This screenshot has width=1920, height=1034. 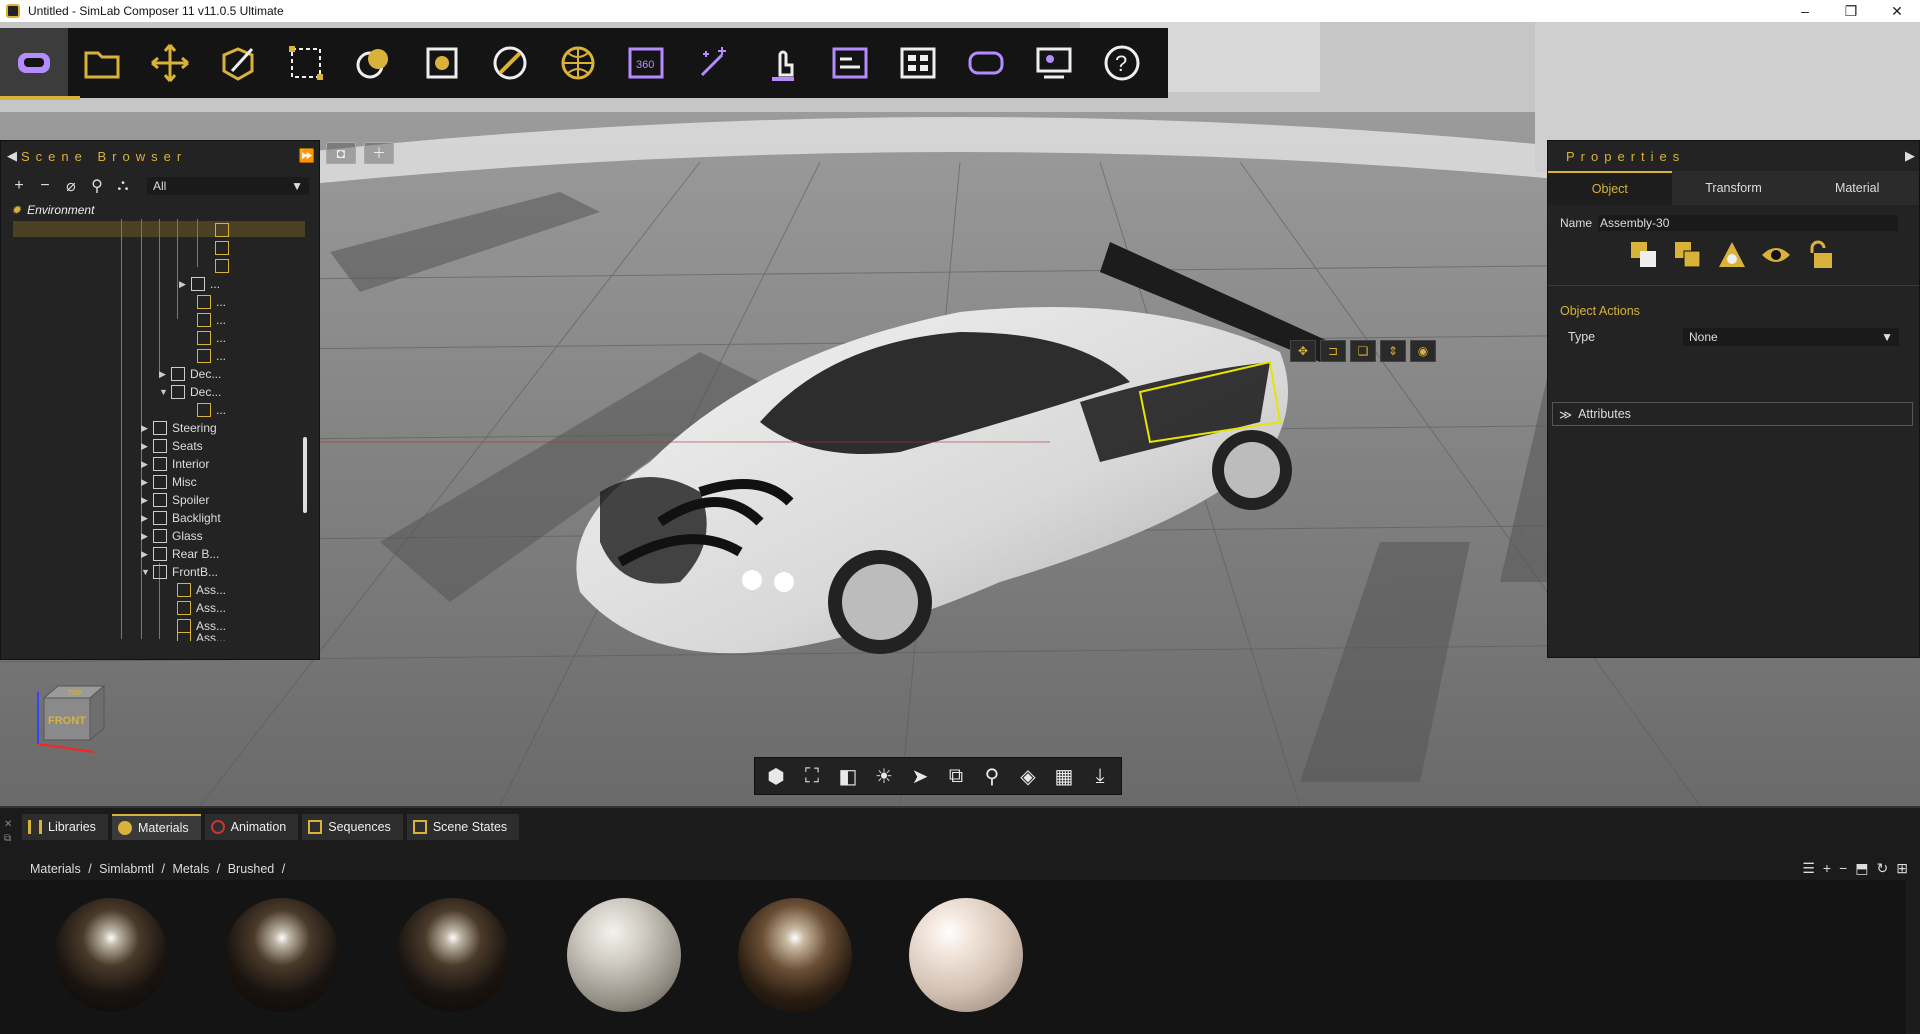 What do you see at coordinates (126, 869) in the screenshot?
I see `breadcrumb-simlabmtl: Simlabmtl` at bounding box center [126, 869].